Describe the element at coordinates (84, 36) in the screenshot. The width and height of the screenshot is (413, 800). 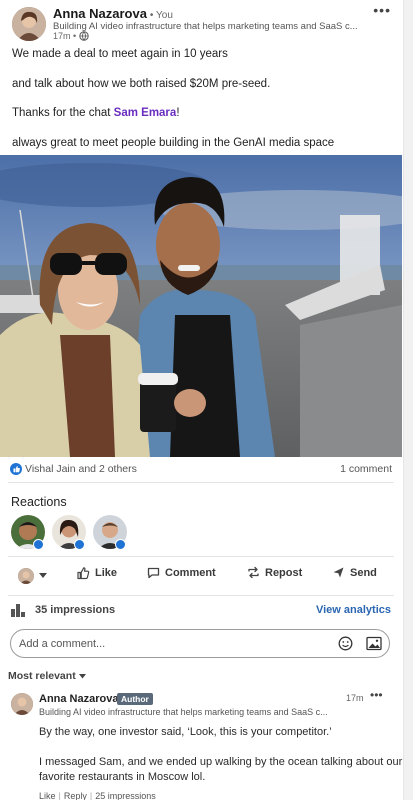
I see `globe-icon` at that location.